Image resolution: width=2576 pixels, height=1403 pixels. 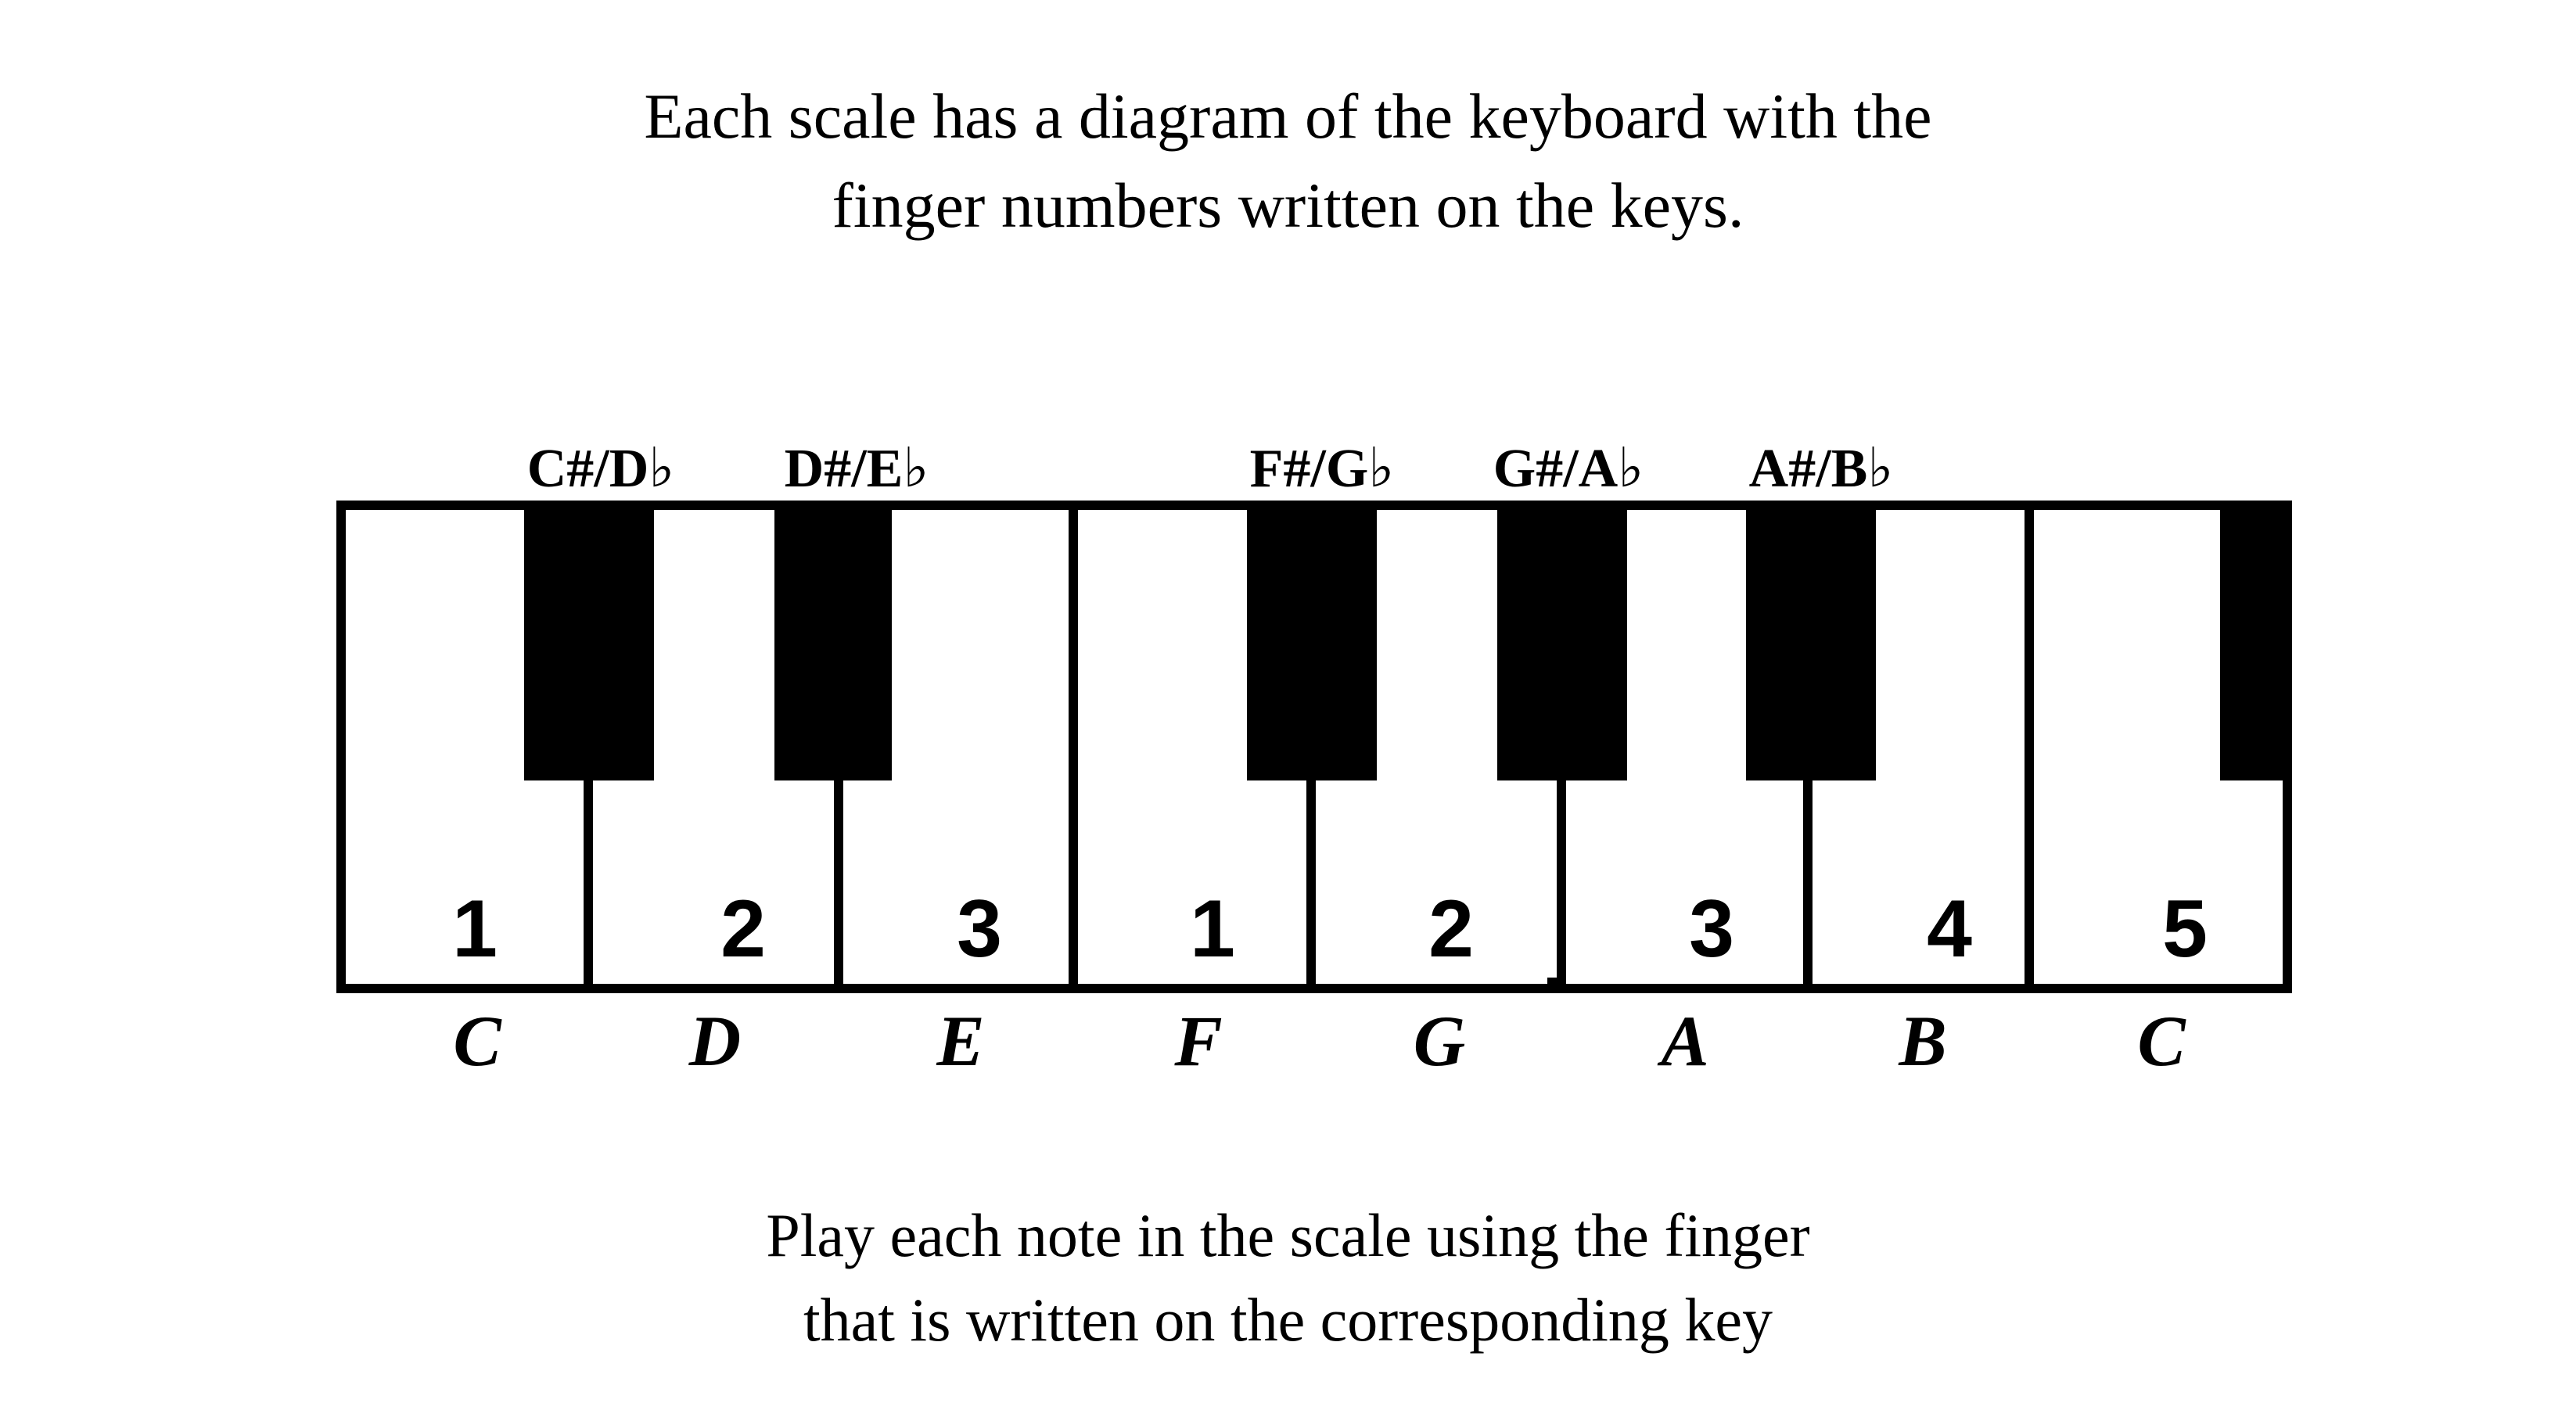 What do you see at coordinates (979, 929) in the screenshot?
I see `finger-number-e: 3` at bounding box center [979, 929].